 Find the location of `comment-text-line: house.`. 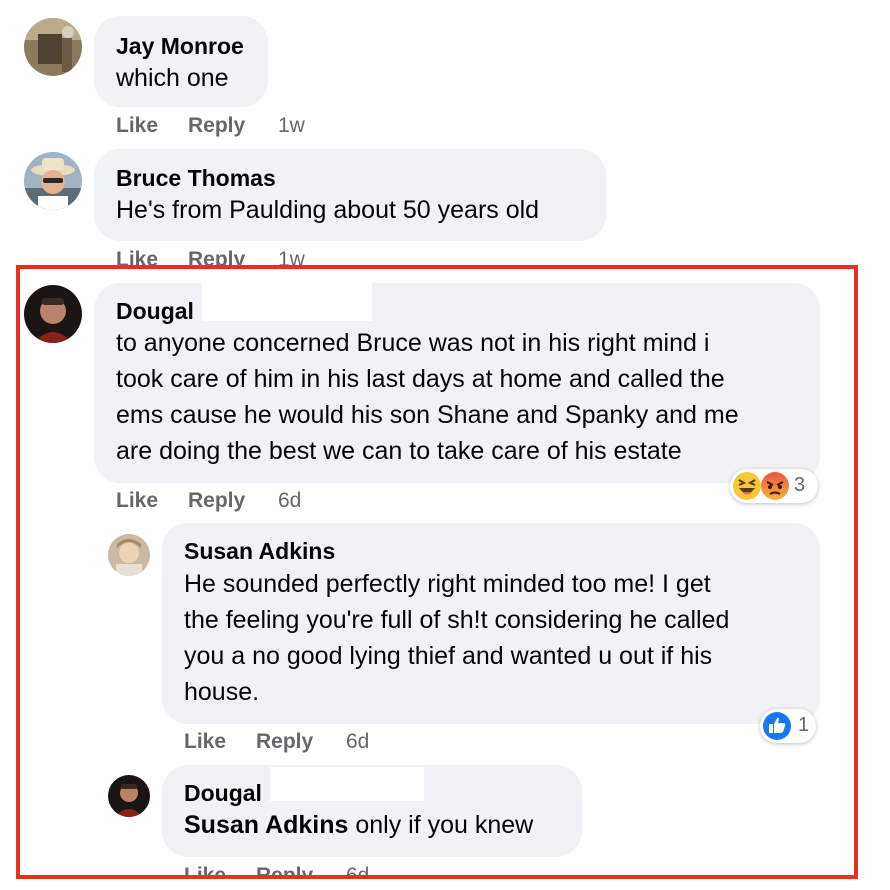

comment-text-line: house. is located at coordinates (222, 692).